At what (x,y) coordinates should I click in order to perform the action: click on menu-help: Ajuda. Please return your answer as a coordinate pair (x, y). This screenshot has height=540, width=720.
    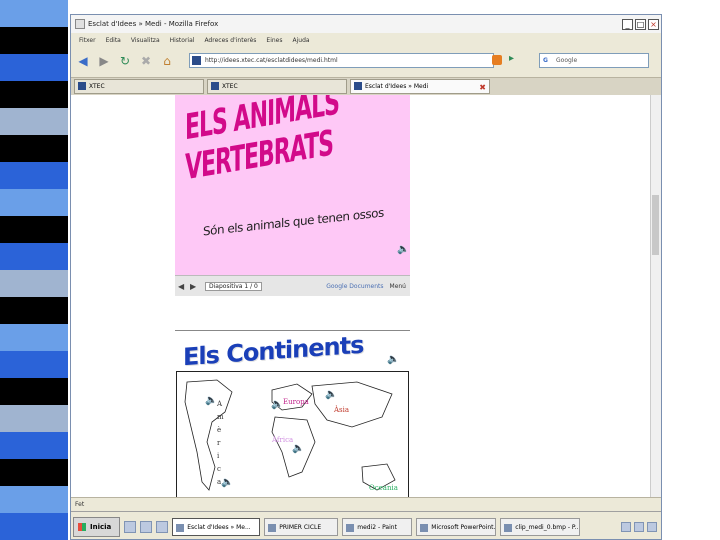
    Looking at the image, I should click on (301, 40).